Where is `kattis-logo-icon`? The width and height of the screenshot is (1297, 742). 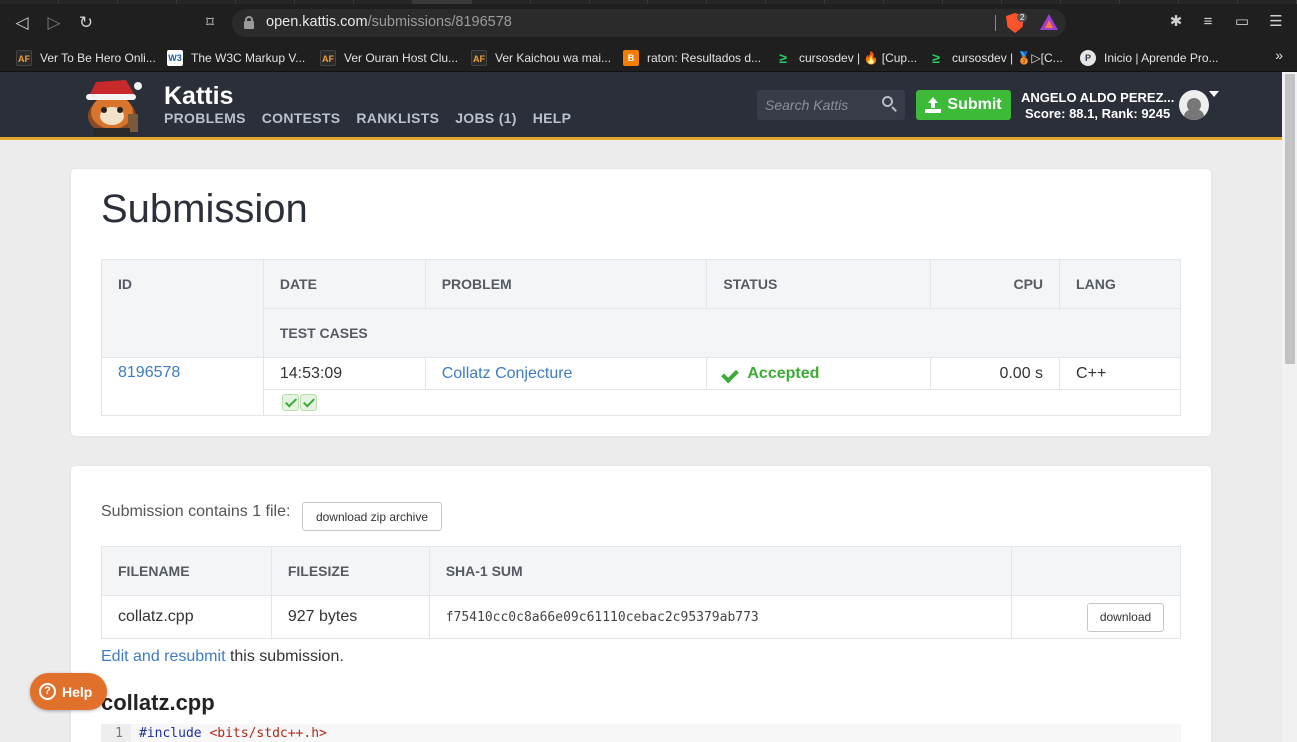
kattis-logo-icon is located at coordinates (113, 106).